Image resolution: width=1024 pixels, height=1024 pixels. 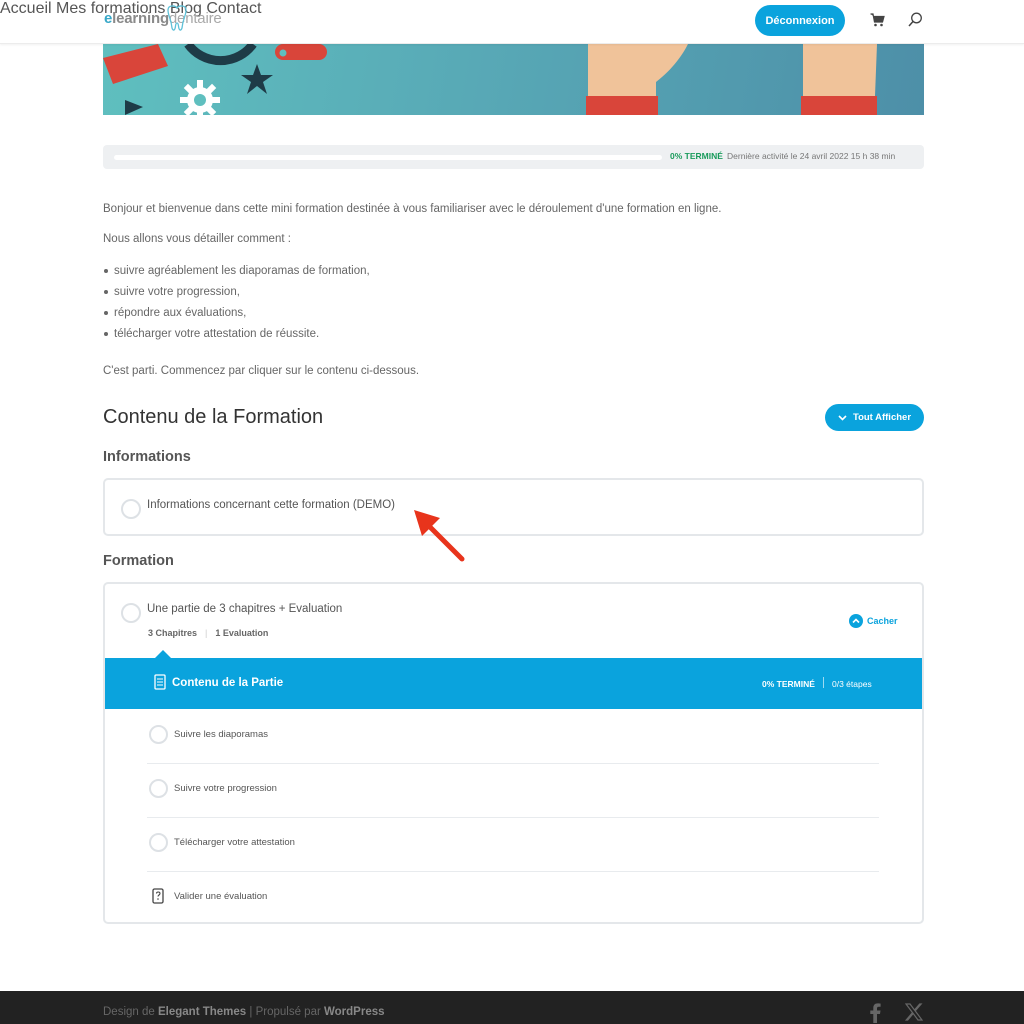 I want to click on collapse-button: Cacher, so click(x=873, y=621).